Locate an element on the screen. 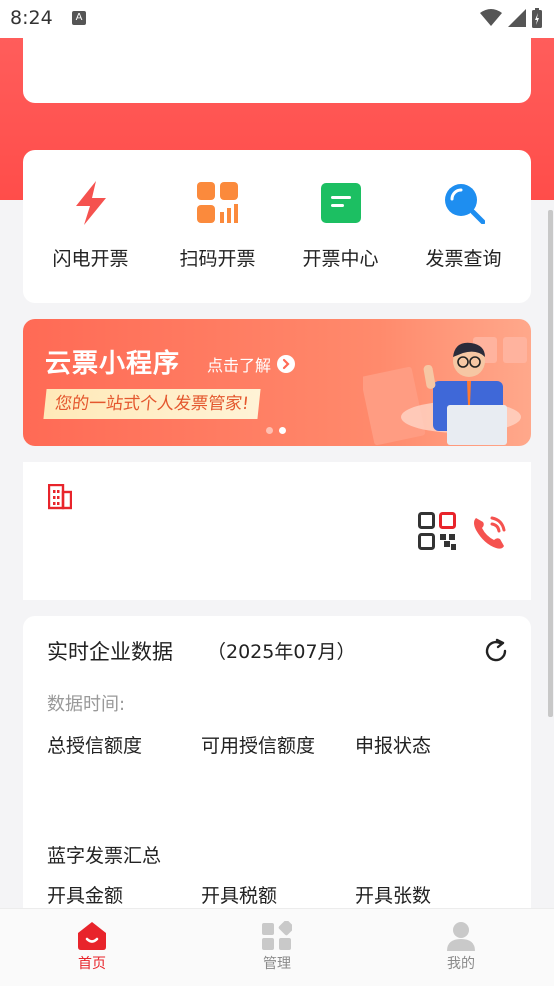 The height and width of the screenshot is (986, 554). banner-title: 云票小程序 is located at coordinates (113, 364).